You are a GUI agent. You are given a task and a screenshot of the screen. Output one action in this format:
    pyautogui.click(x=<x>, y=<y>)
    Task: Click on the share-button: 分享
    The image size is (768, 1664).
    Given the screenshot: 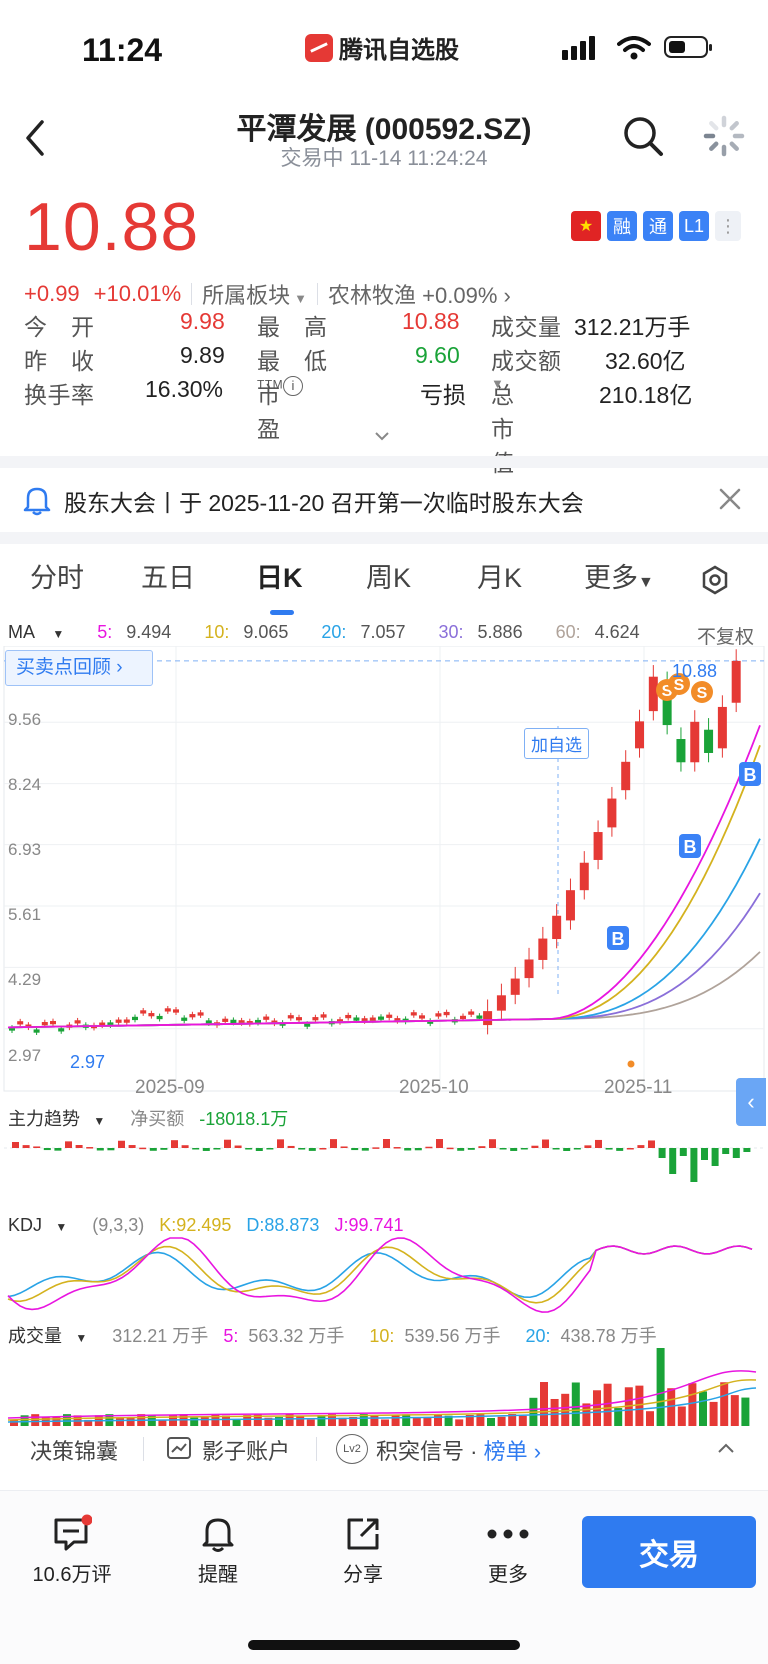 What is the action you would take?
    pyautogui.click(x=363, y=1548)
    